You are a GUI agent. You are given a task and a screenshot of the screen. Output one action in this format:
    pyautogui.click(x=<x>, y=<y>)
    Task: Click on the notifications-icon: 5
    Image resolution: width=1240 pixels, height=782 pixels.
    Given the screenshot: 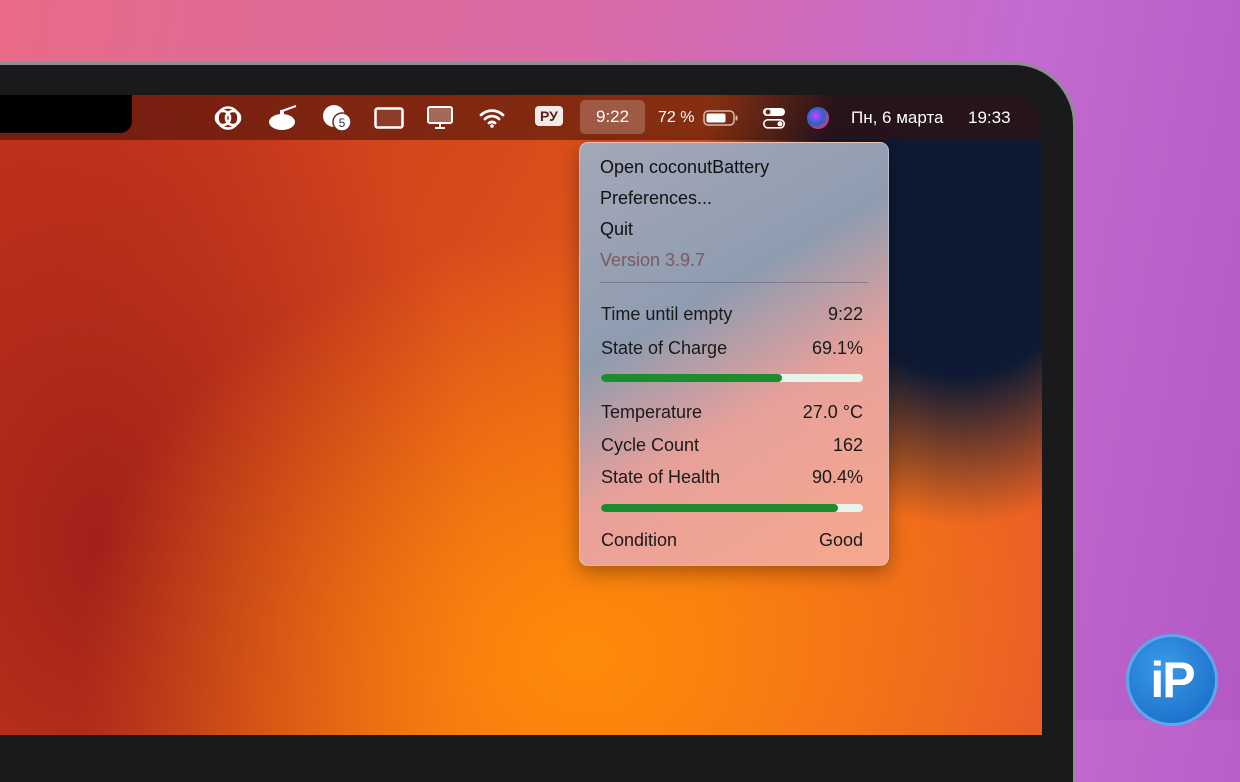 What is the action you would take?
    pyautogui.click(x=338, y=117)
    